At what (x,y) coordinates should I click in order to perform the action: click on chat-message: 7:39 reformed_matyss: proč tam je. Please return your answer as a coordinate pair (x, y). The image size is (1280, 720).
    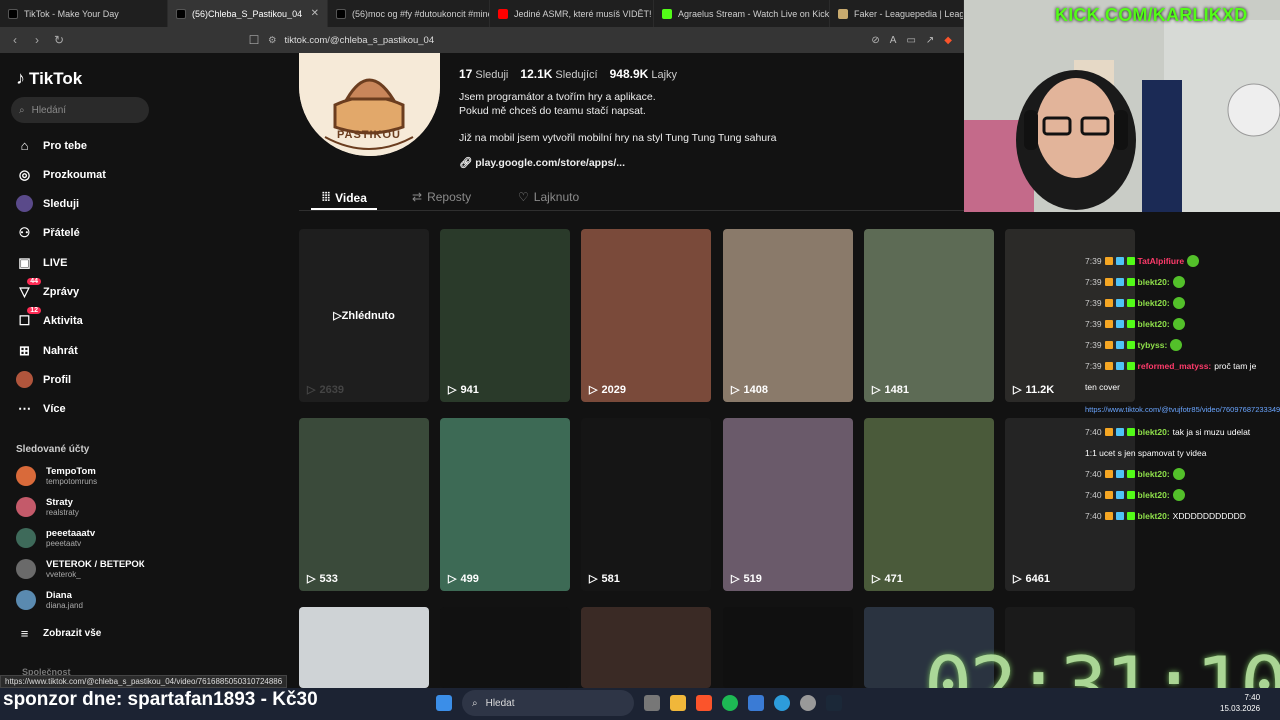
    Looking at the image, I should click on (1182, 365).